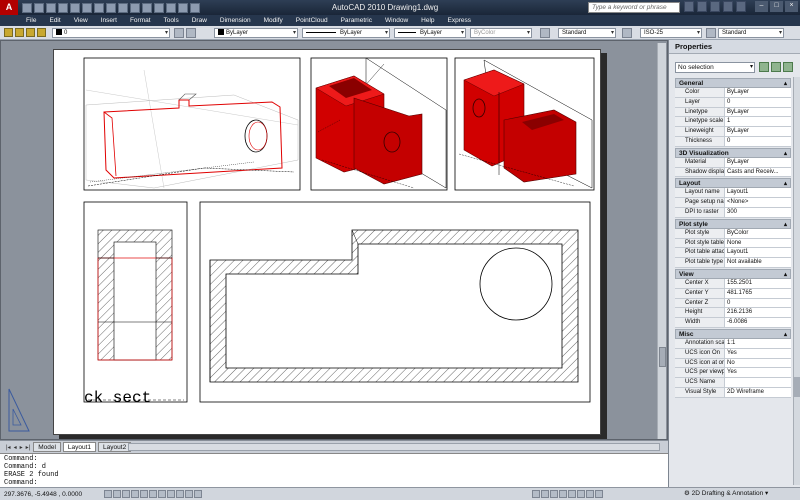 The height and width of the screenshot is (500, 800). I want to click on property-value: 2D Wireframe, so click(758, 392).